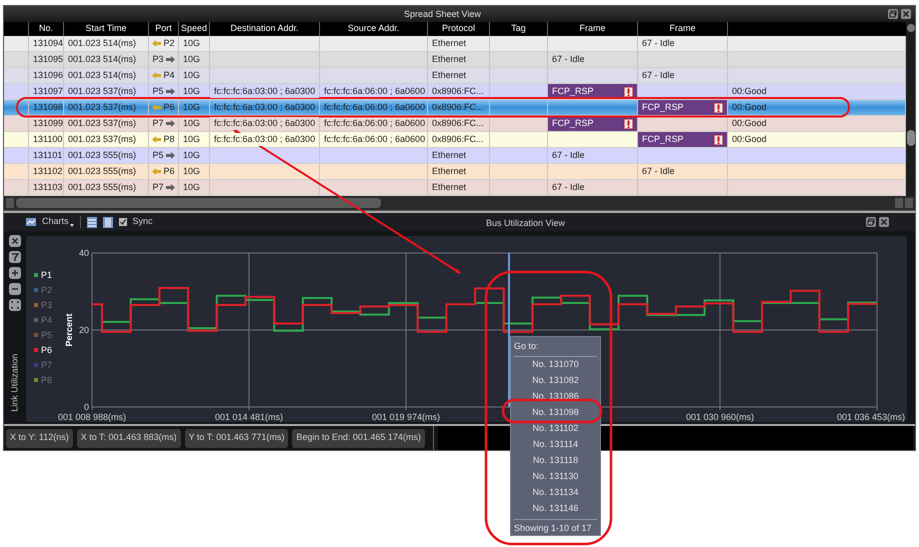  Describe the element at coordinates (555, 508) in the screenshot. I see `menu-item: No. 131146` at that location.